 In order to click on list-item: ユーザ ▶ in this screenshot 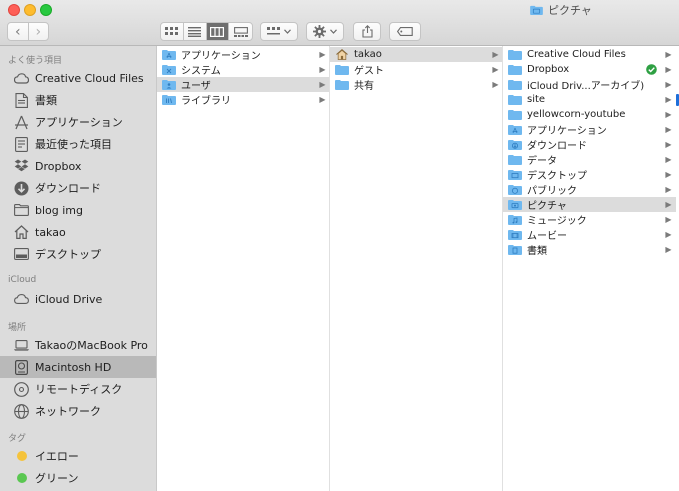, I will do `click(243, 84)`.